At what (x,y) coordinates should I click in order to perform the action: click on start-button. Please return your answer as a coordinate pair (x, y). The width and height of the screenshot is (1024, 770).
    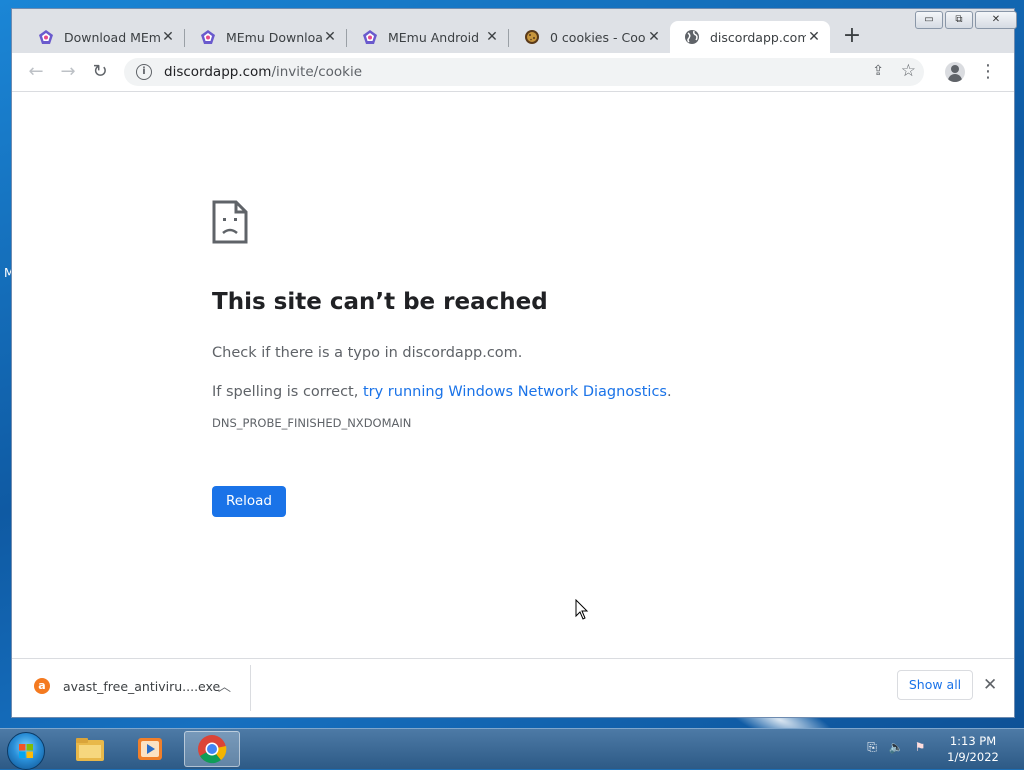
    Looking at the image, I should click on (26, 751).